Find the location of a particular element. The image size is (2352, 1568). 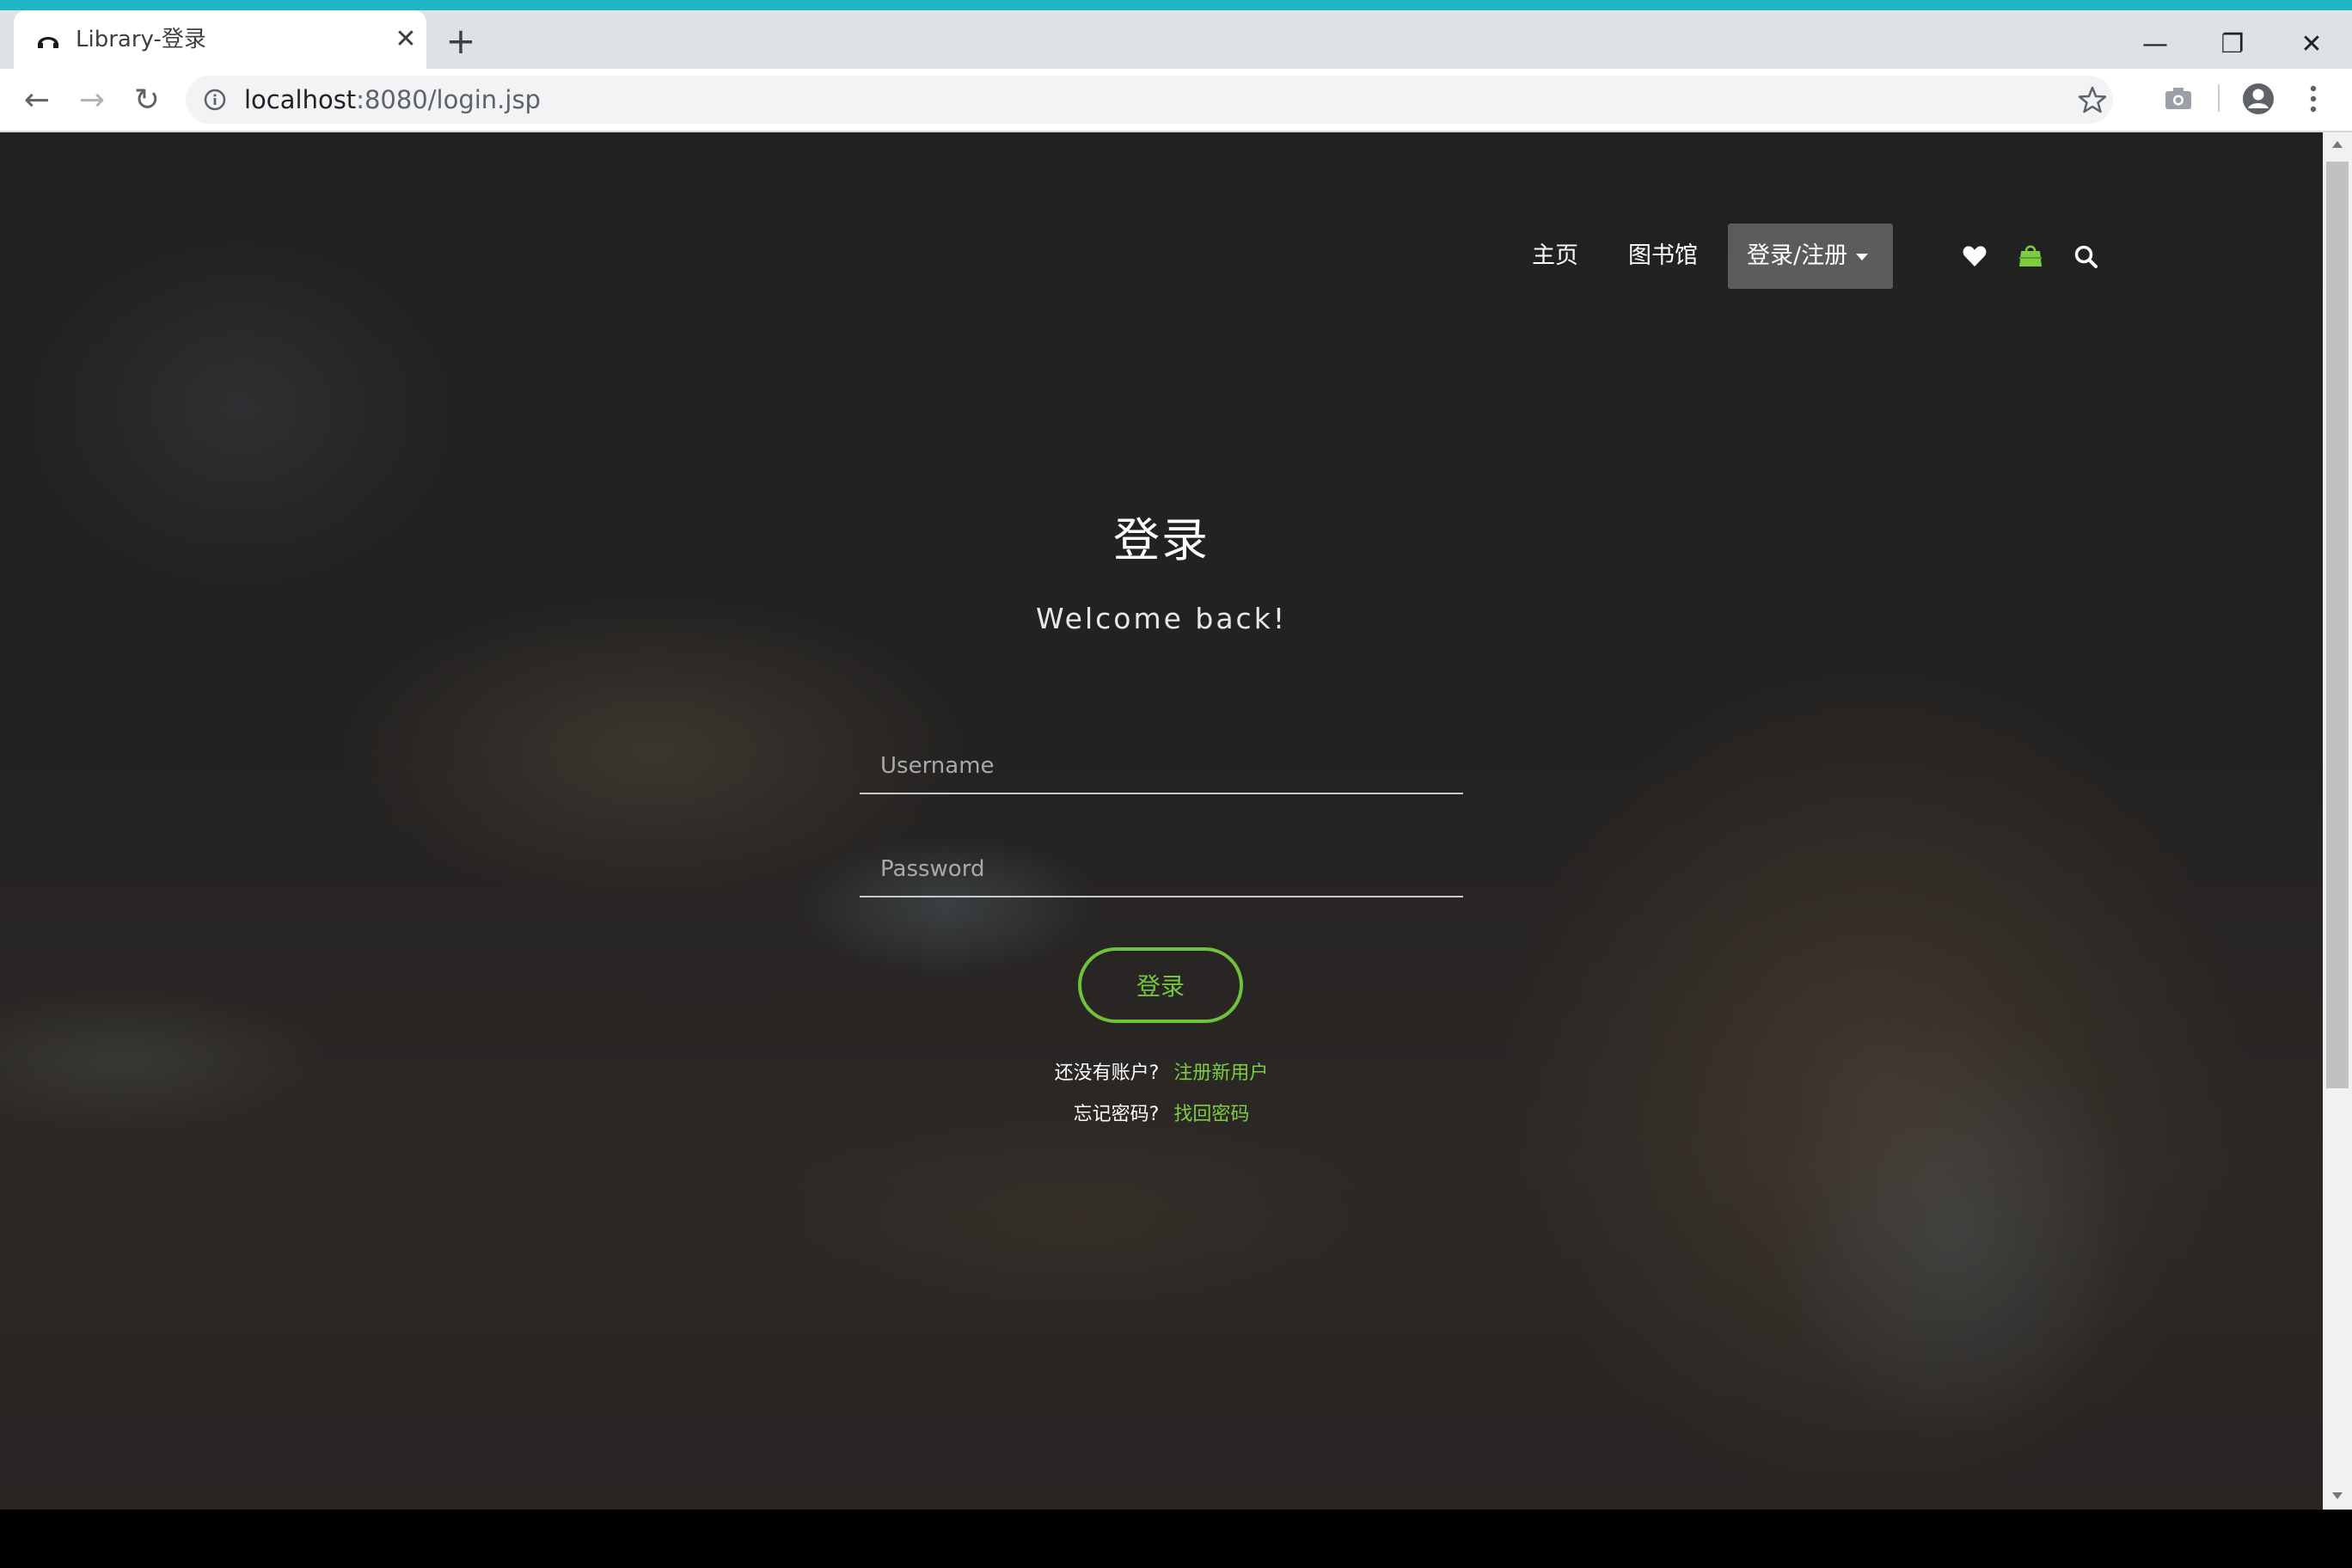

bookmark-star-icon is located at coordinates (2092, 99).